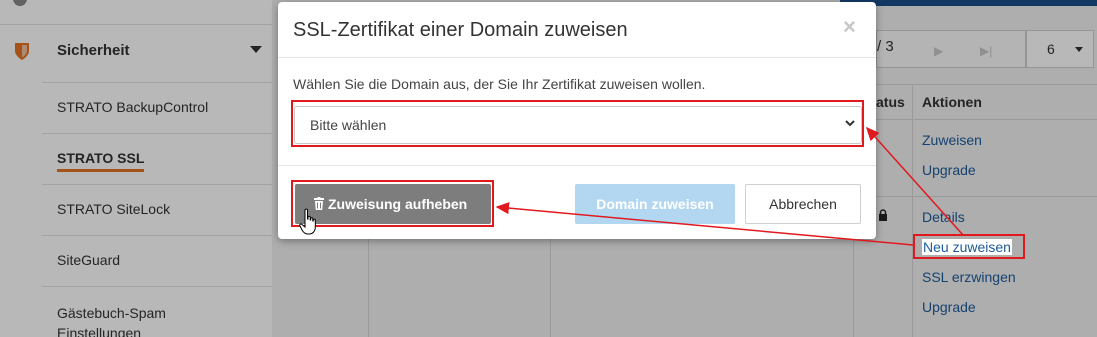  I want to click on hand-cursor-icon, so click(307, 221).